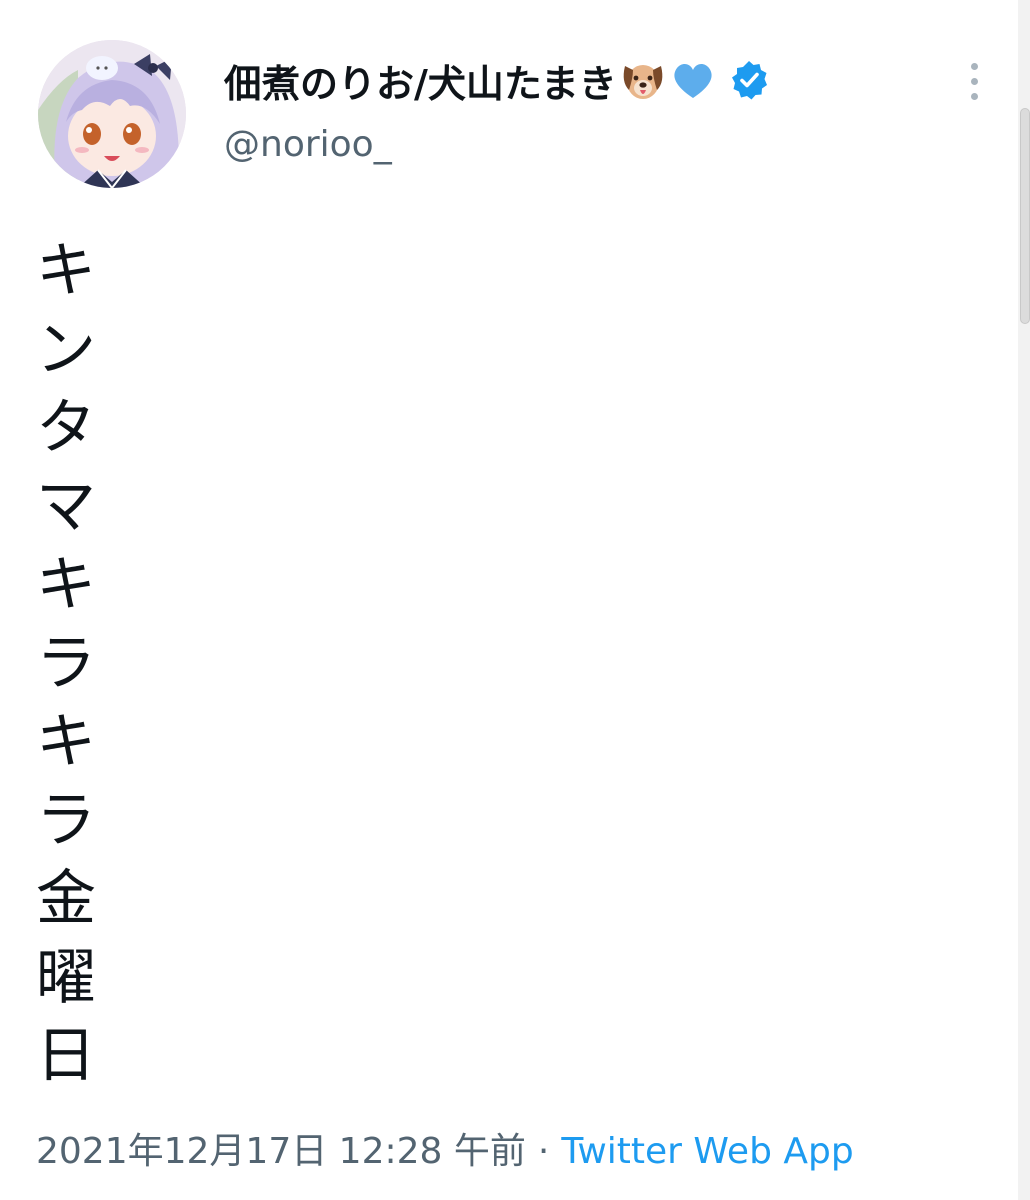  I want to click on author-name-row: 佃煮のりお/犬山たまき, so click(497, 80).